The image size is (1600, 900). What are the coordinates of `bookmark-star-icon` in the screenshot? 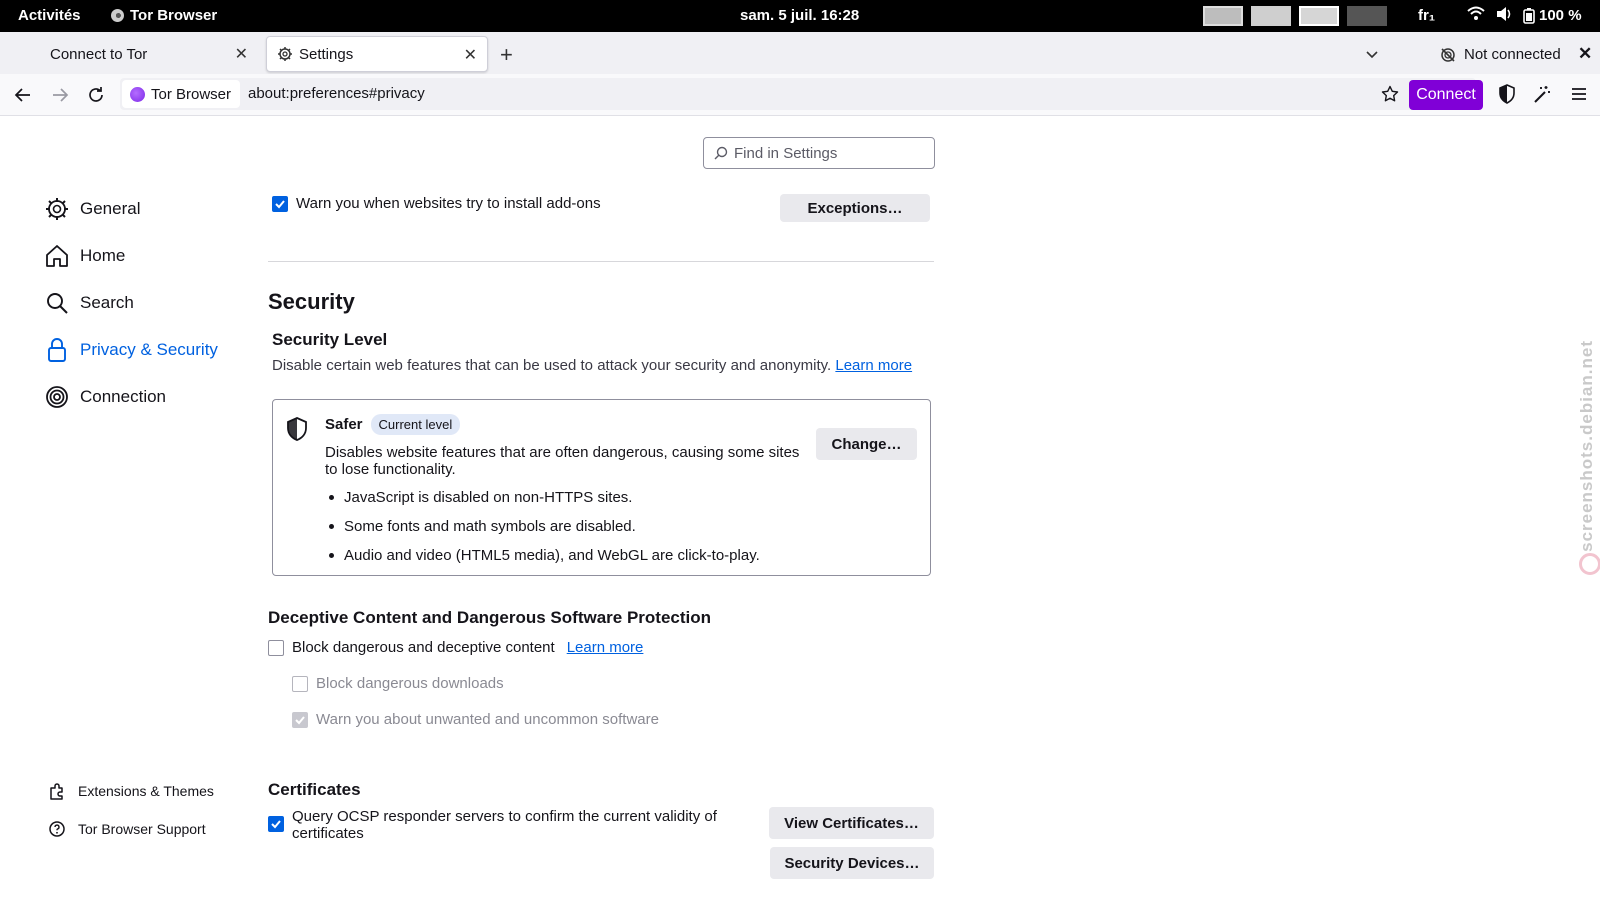 It's located at (1390, 96).